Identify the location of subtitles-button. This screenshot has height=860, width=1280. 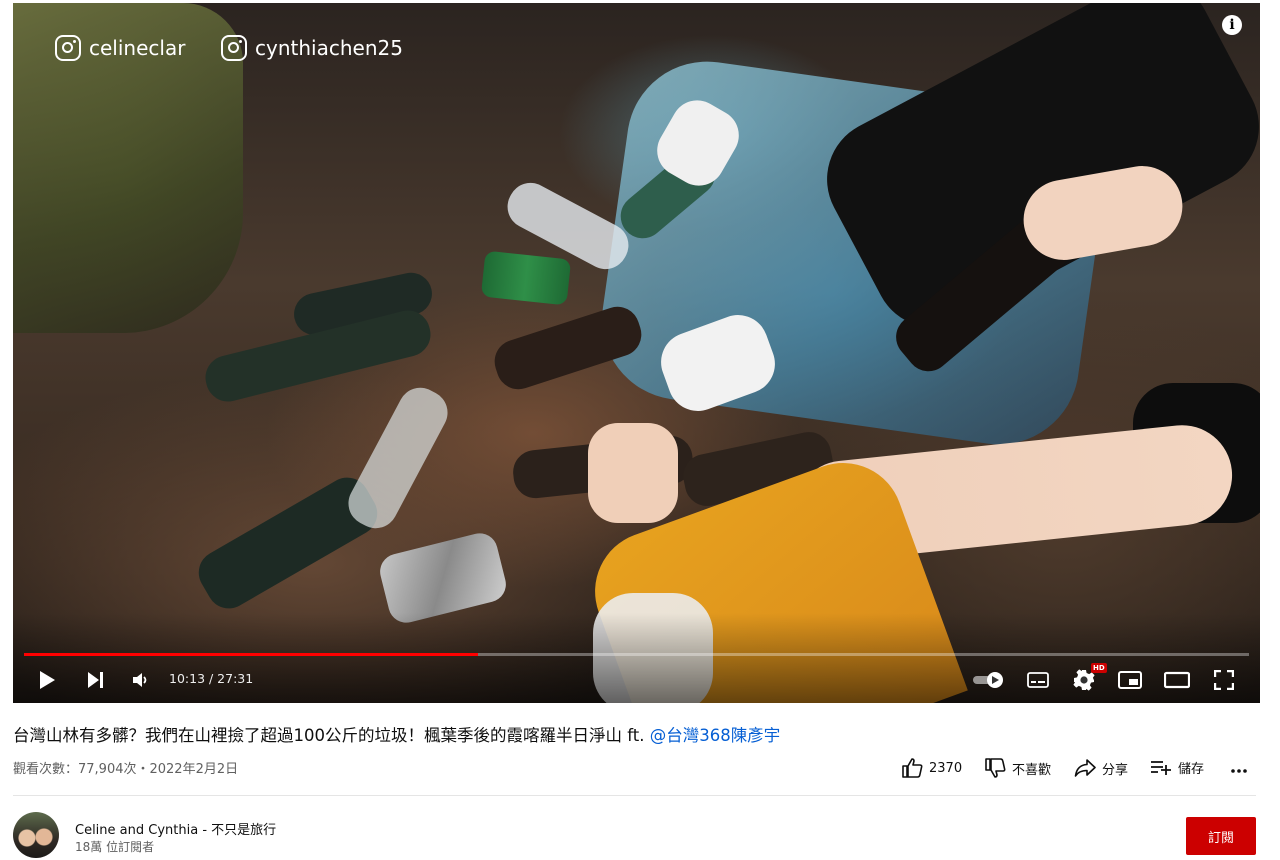
(1038, 680).